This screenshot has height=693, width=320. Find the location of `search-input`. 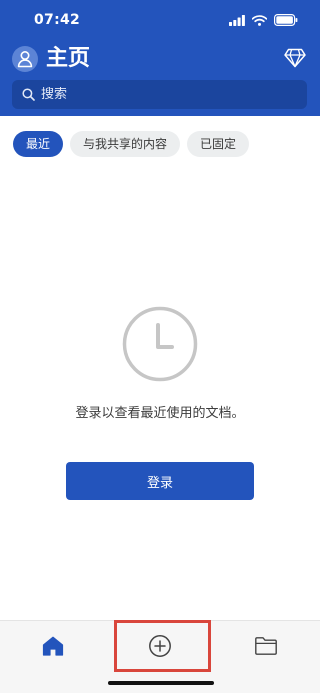

search-input is located at coordinates (161, 94).